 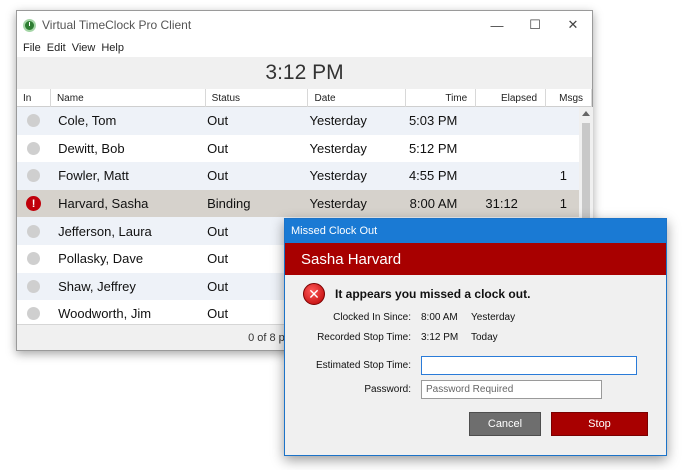 I want to click on estimated-stop-input, so click(x=529, y=365).